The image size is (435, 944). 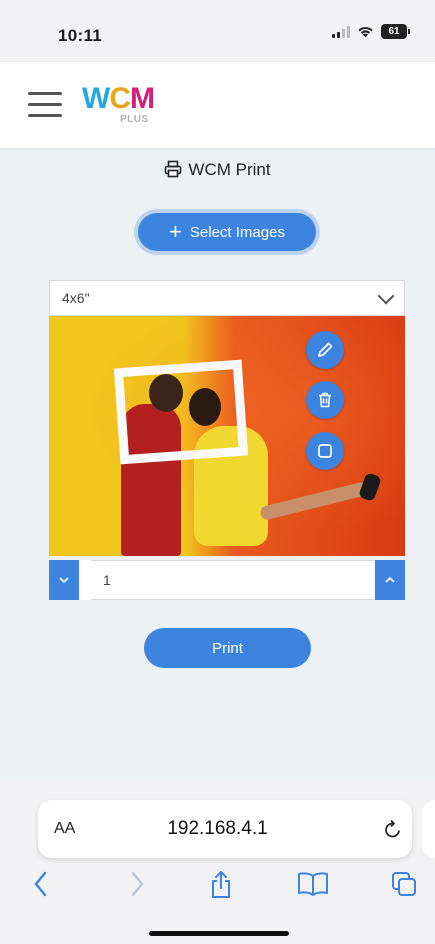 I want to click on select-images-label: Select Images, so click(x=237, y=232).